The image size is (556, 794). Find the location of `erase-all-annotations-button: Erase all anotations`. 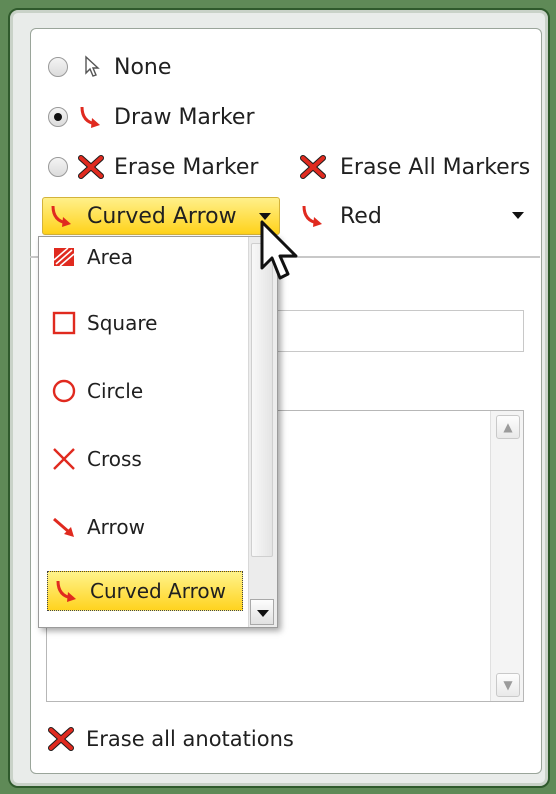

erase-all-annotations-button: Erase all anotations is located at coordinates (169, 739).